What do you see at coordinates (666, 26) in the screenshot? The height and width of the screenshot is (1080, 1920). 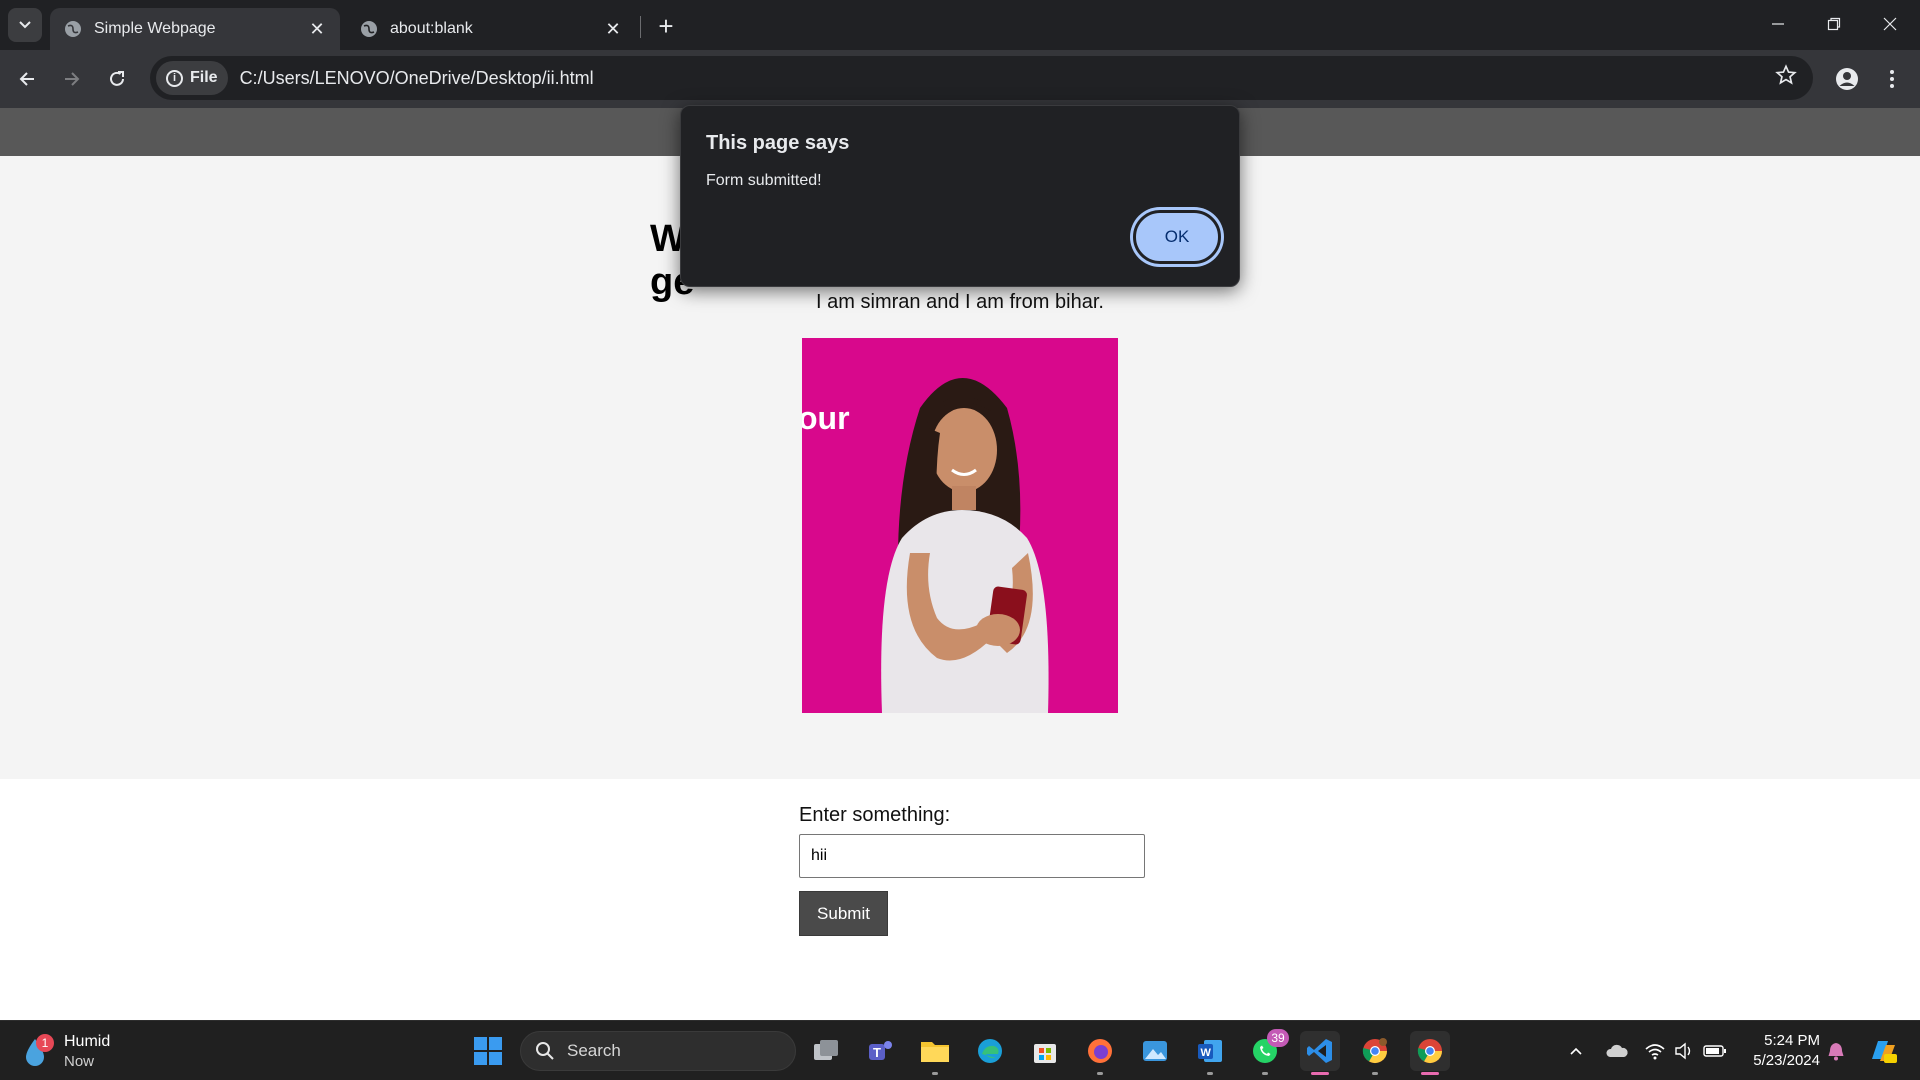 I see `new-tab-button: +` at bounding box center [666, 26].